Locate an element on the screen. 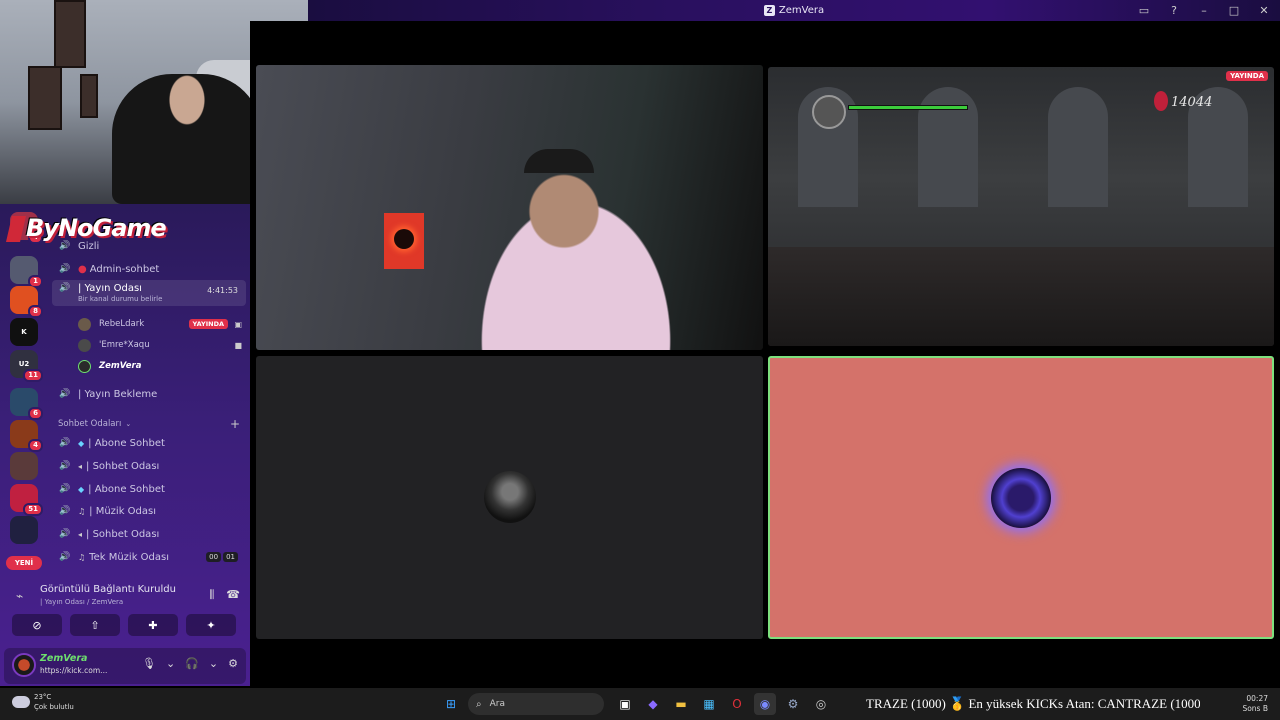 Image resolution: width=1280 pixels, height=720 pixels. channel-waiting: 🔊 | Yayın Bekleme is located at coordinates (149, 394).